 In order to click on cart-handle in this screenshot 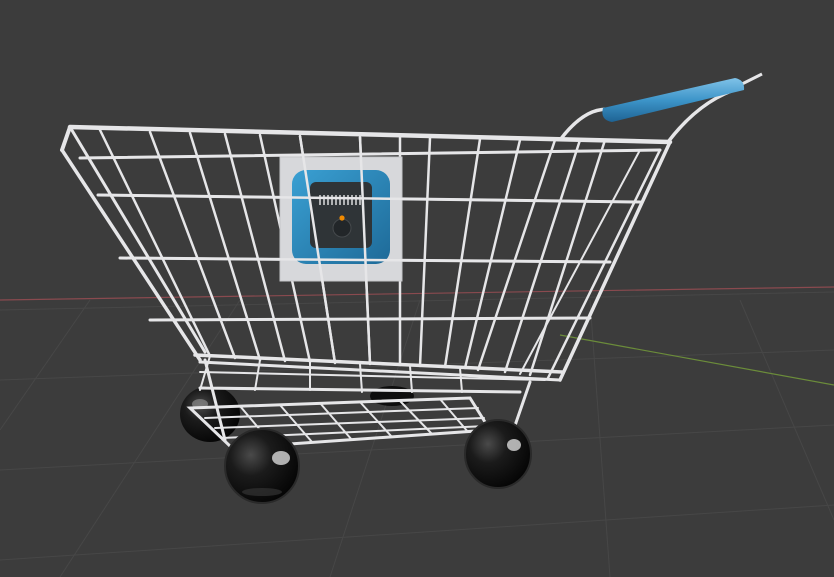, I will do `click(660, 108)`.